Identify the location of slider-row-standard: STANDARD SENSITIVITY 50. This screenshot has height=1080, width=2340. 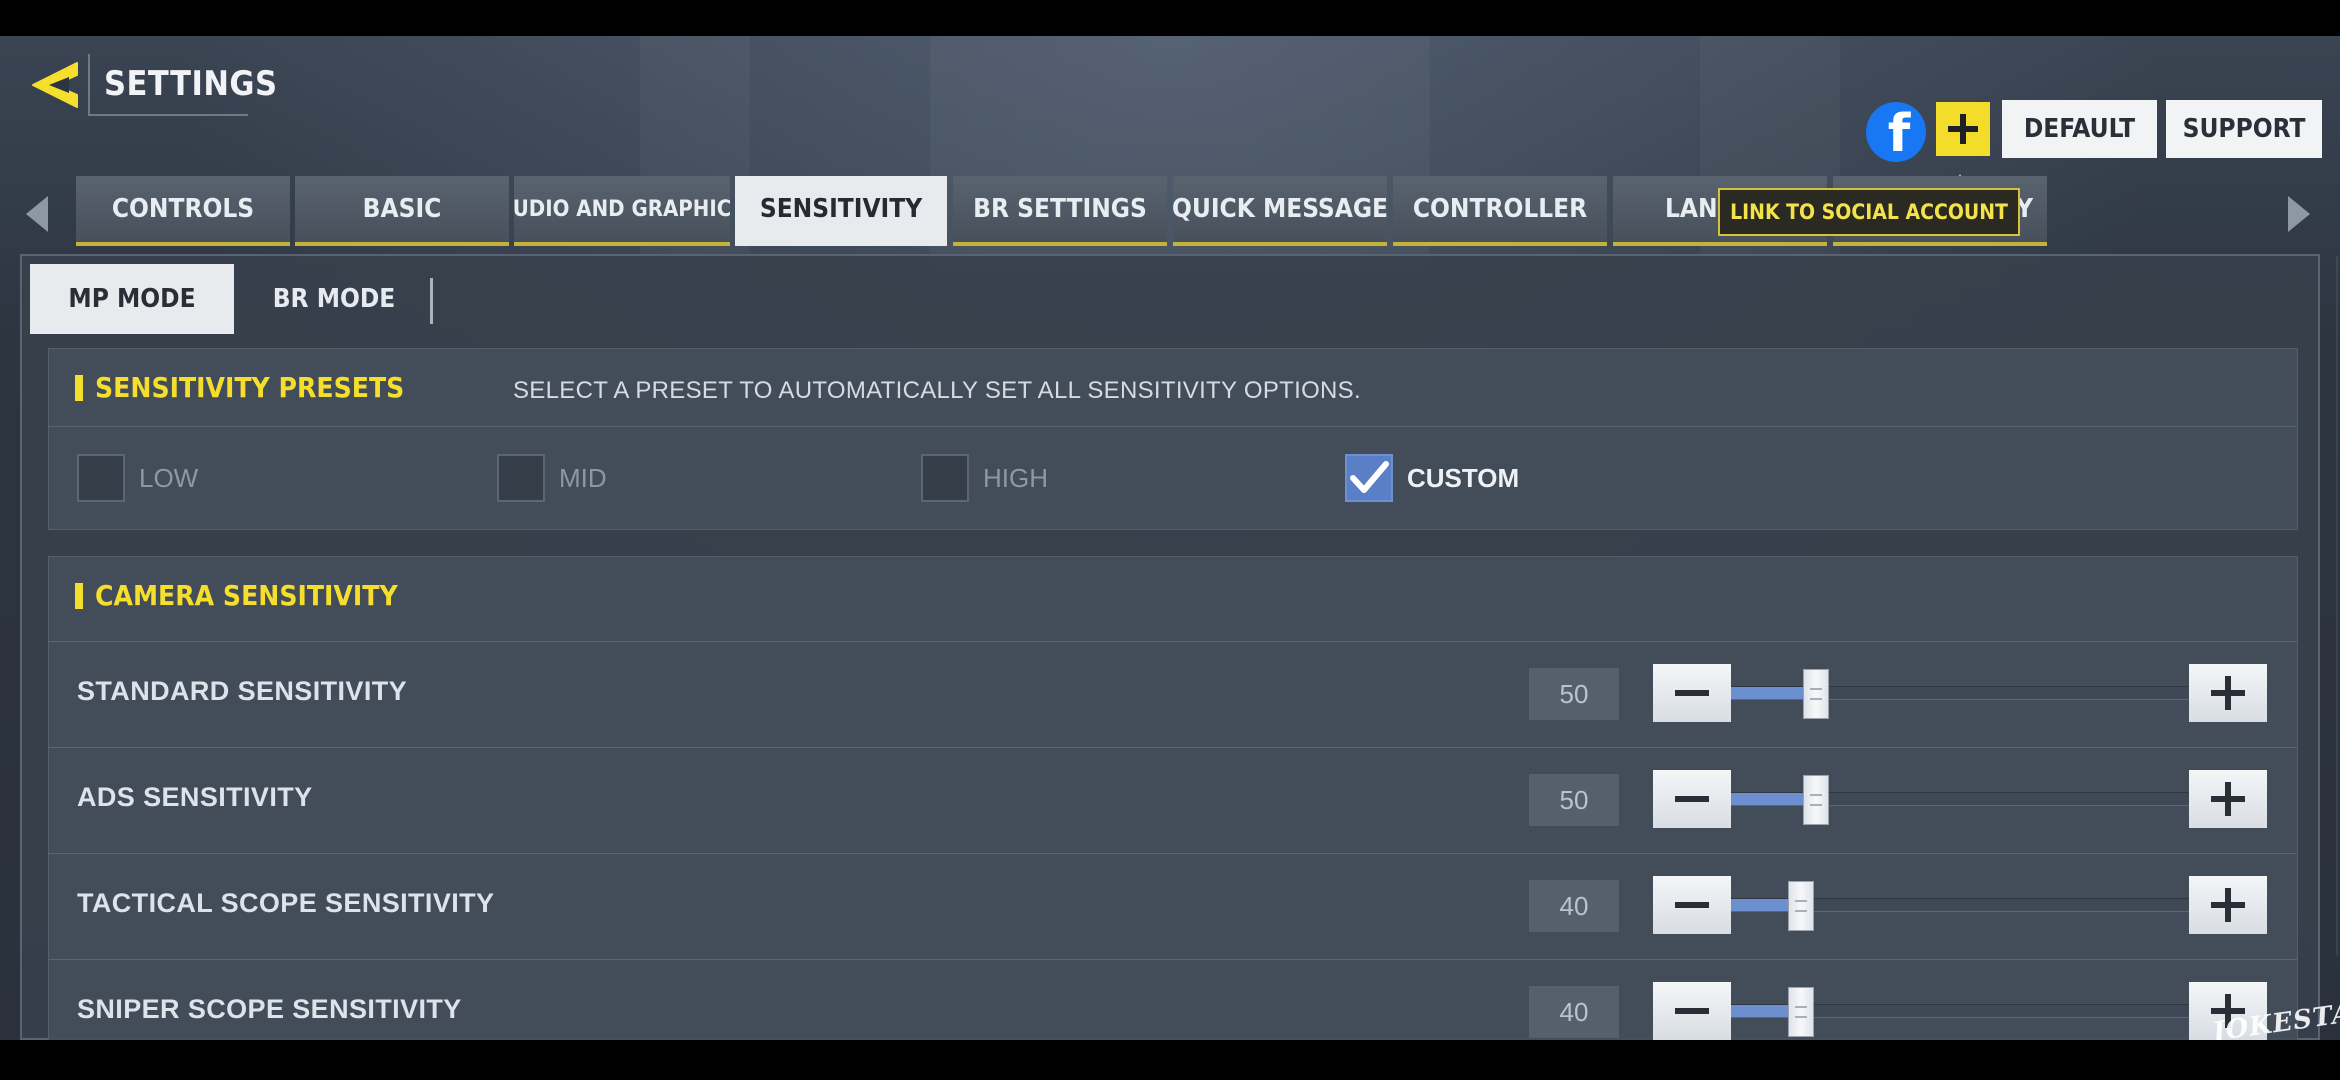
(1173, 694).